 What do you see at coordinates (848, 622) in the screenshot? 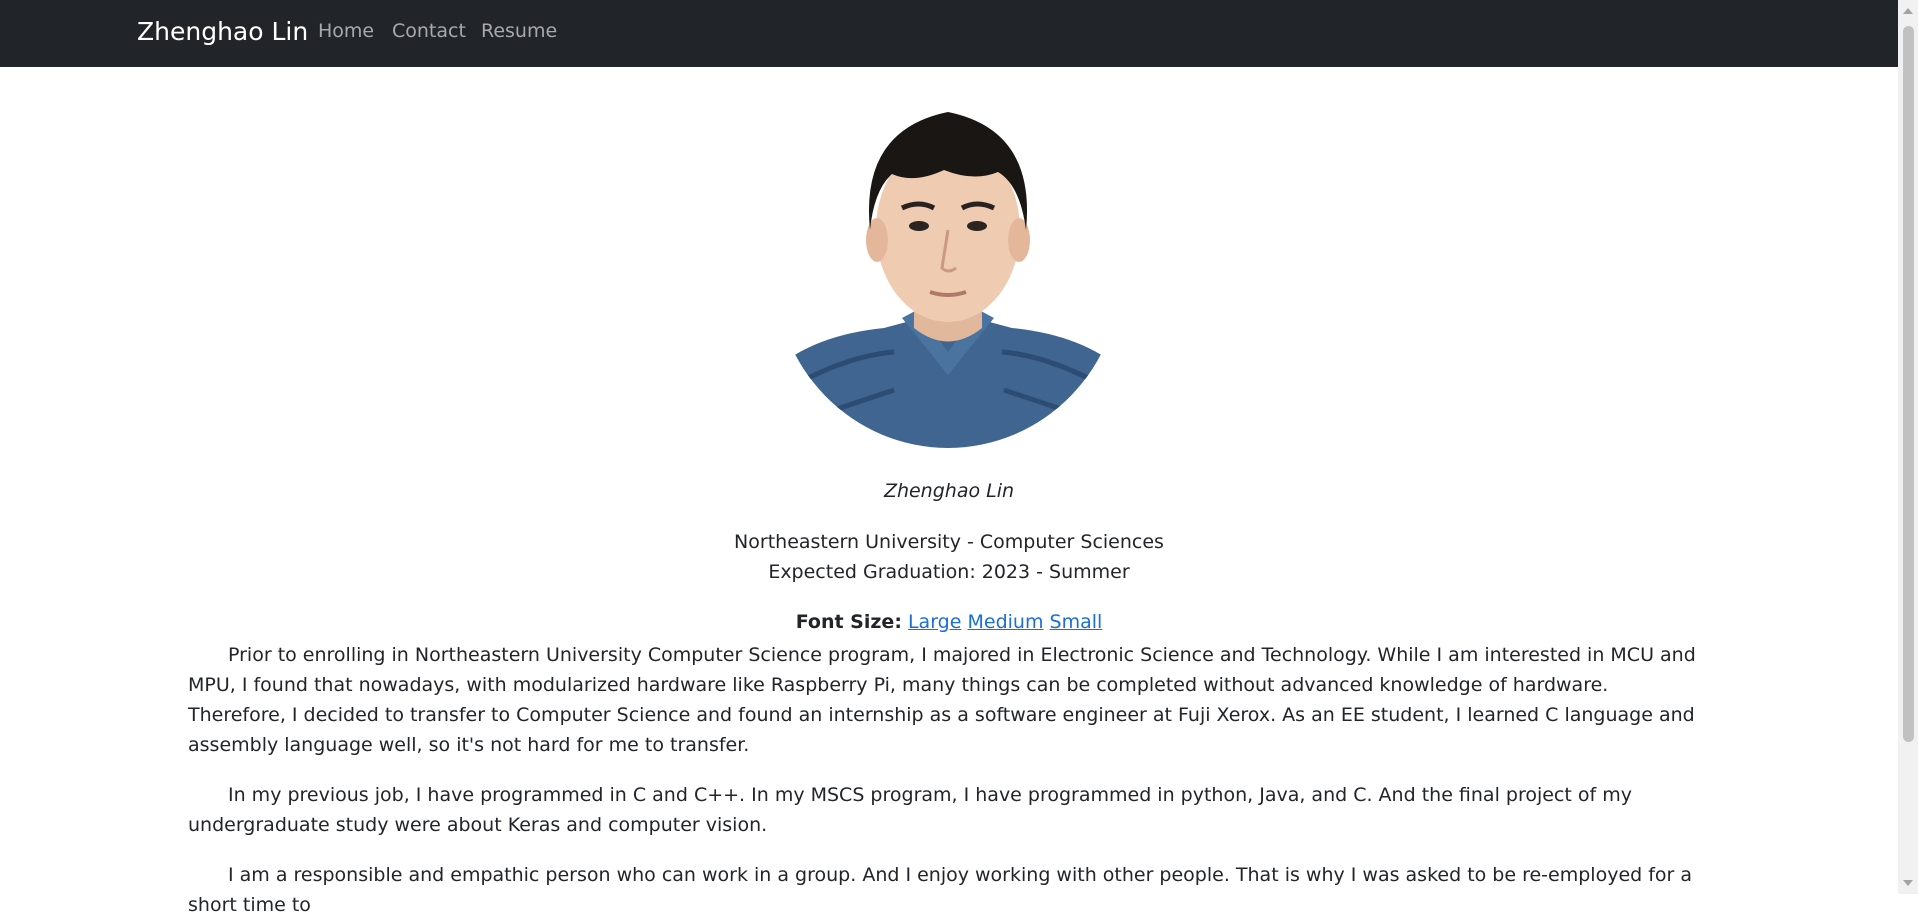
I see `font-size-label: Font Size:` at bounding box center [848, 622].